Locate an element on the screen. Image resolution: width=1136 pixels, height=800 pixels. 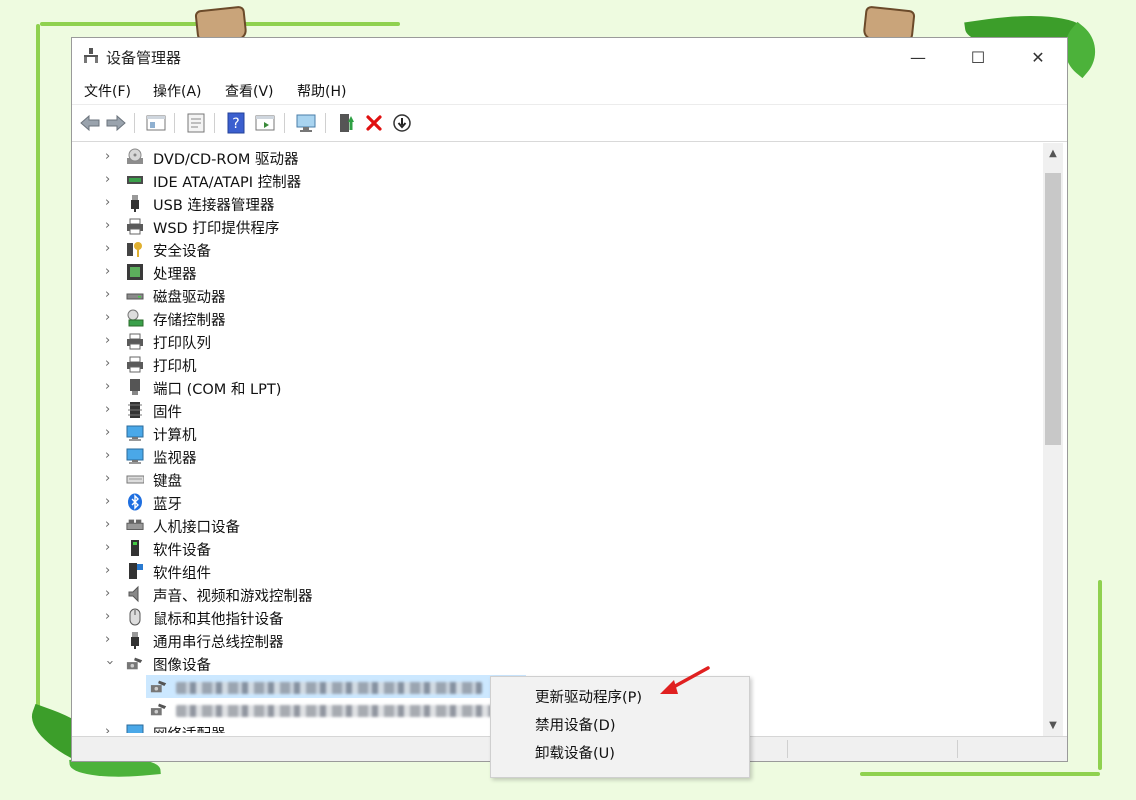
tree-item-printer: › 打印机 is located at coordinates (552, 364).